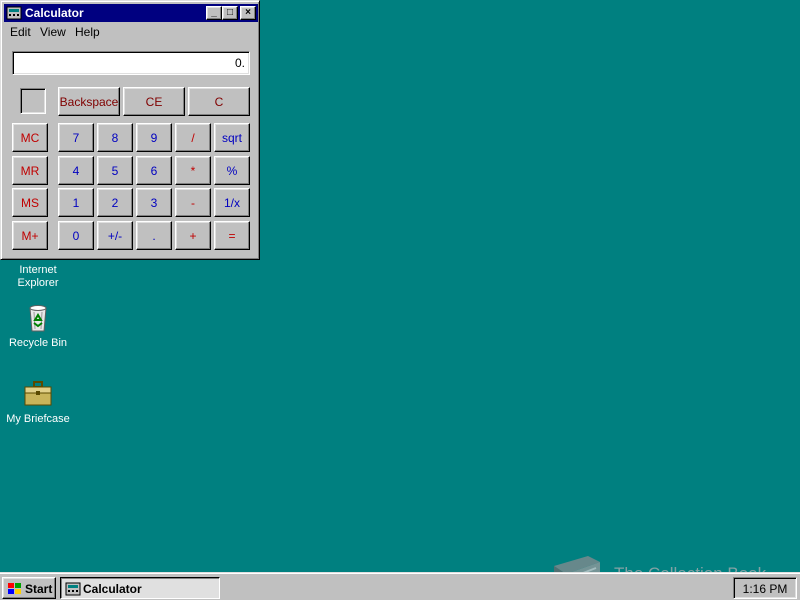  I want to click on digit-6-button: 6, so click(154, 170).